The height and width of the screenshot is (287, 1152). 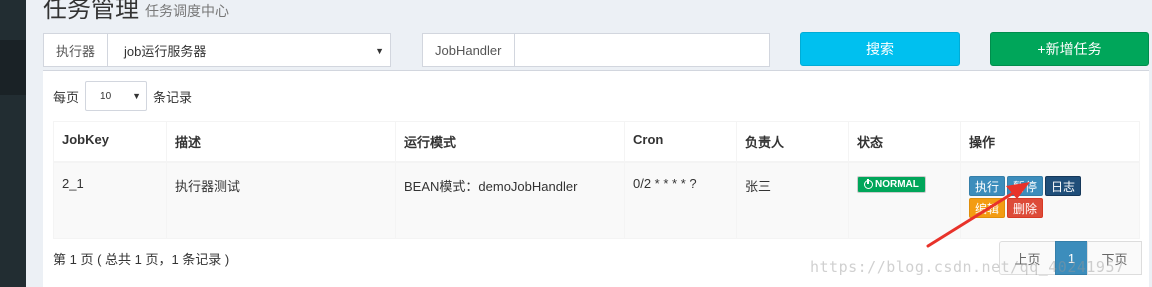 What do you see at coordinates (1029, 197) in the screenshot?
I see `action-buttons: 执行 暂停 日志 编辑 删除` at bounding box center [1029, 197].